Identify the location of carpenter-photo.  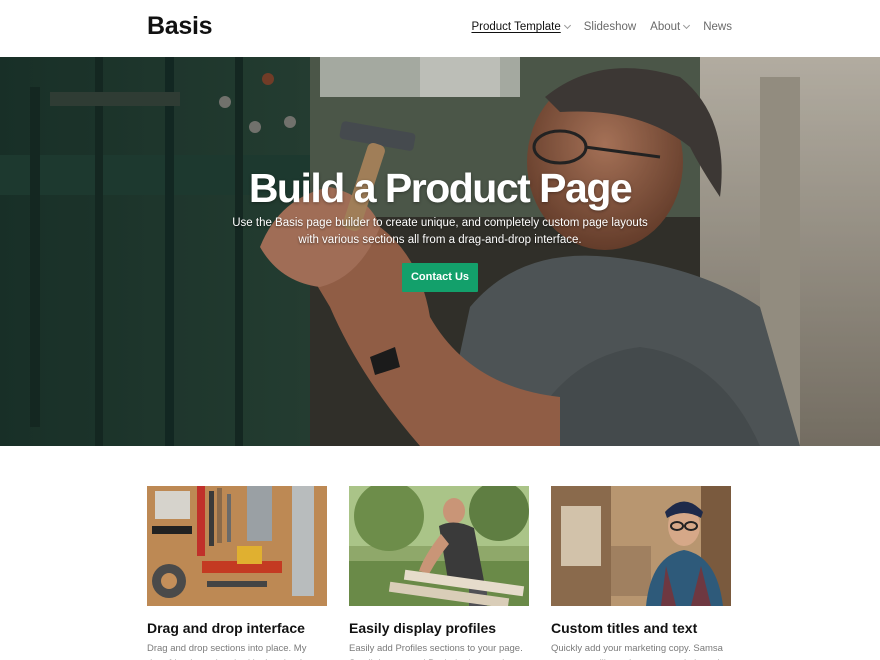
(439, 546).